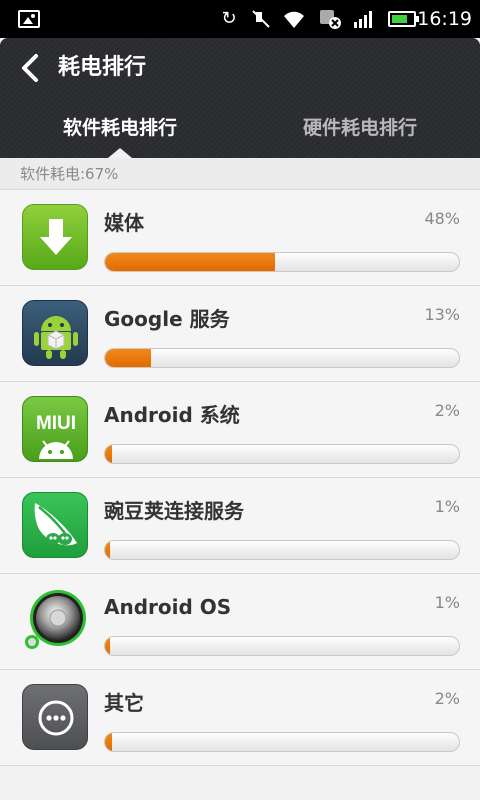  What do you see at coordinates (168, 607) in the screenshot?
I see `item-name: Android OS` at bounding box center [168, 607].